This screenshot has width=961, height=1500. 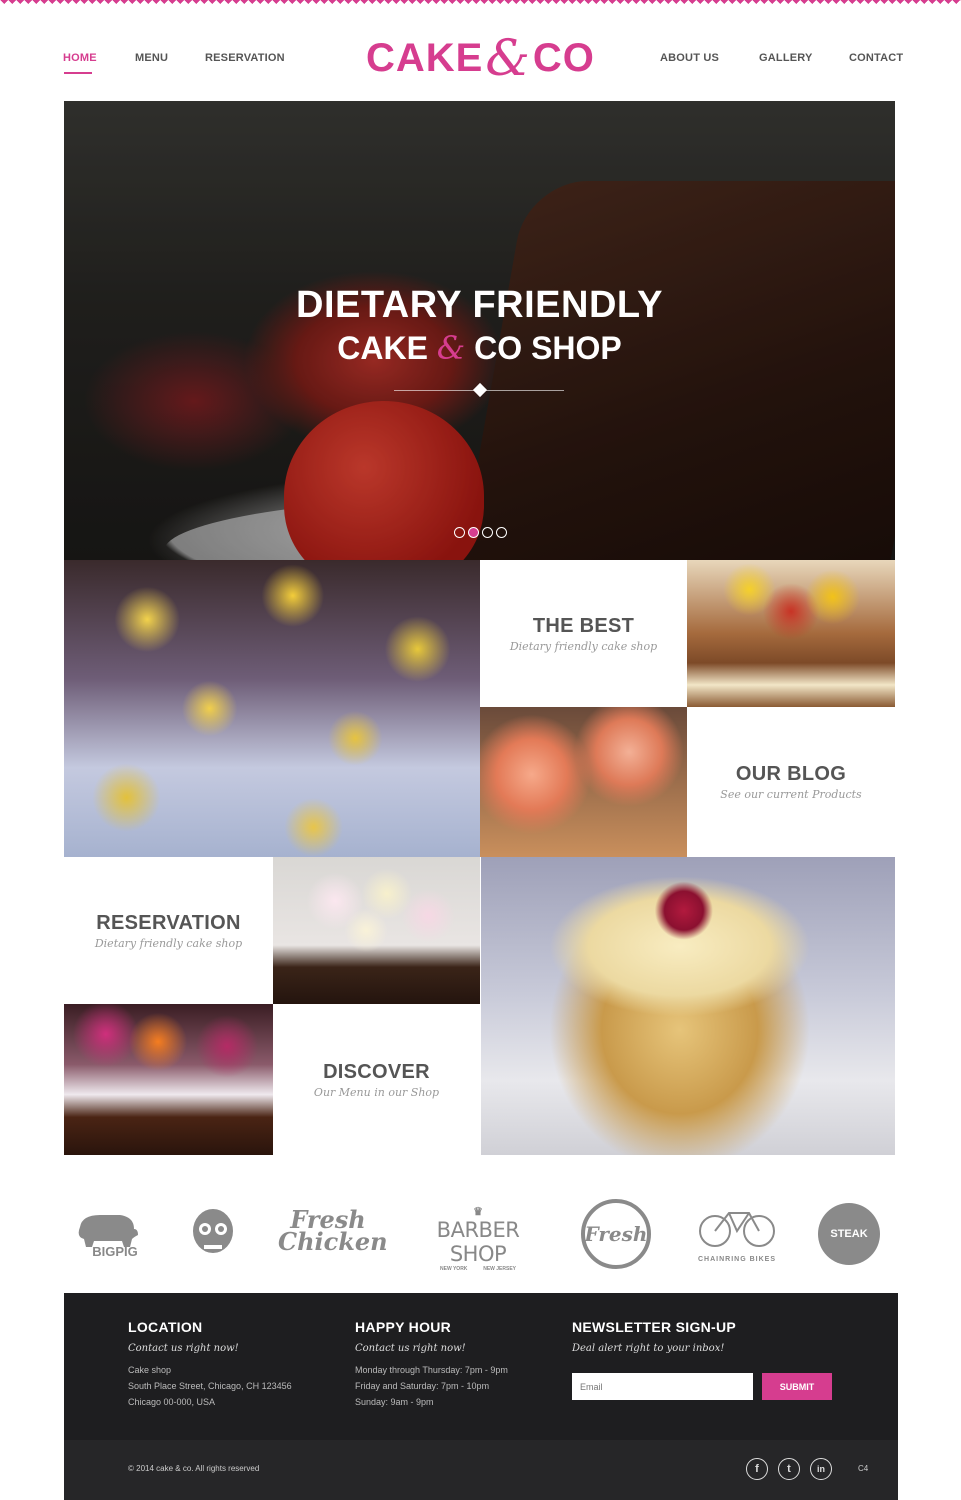 I want to click on footer-happy-line-3: Sunday: 9am - 9pm, so click(x=394, y=1402).